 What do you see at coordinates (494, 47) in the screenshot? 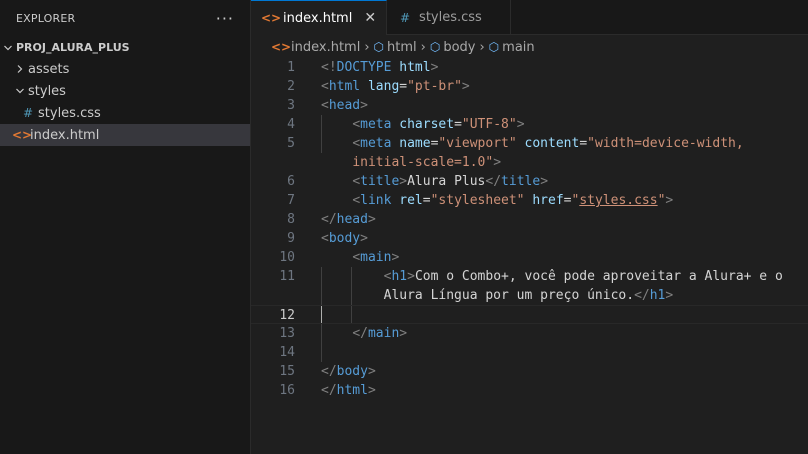
I see `cube-icon: ⬡` at bounding box center [494, 47].